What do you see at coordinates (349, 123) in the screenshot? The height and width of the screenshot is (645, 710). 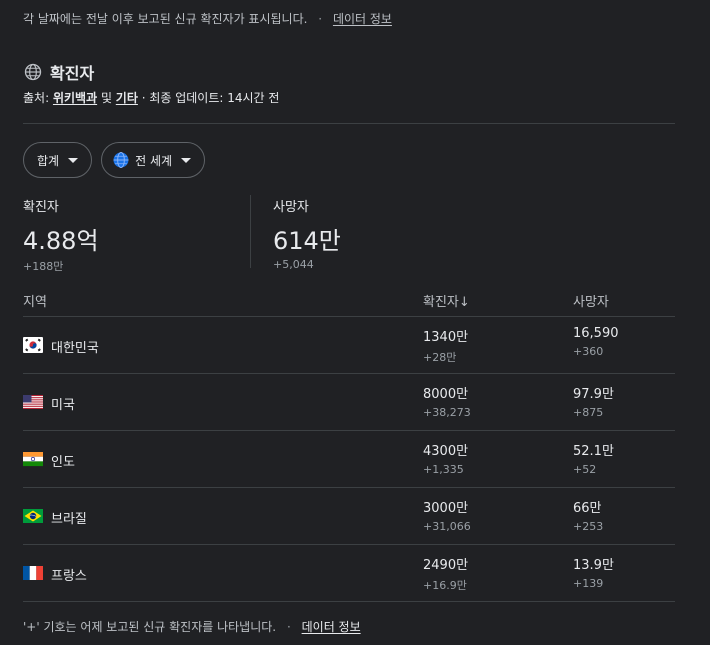 I see `divider` at bounding box center [349, 123].